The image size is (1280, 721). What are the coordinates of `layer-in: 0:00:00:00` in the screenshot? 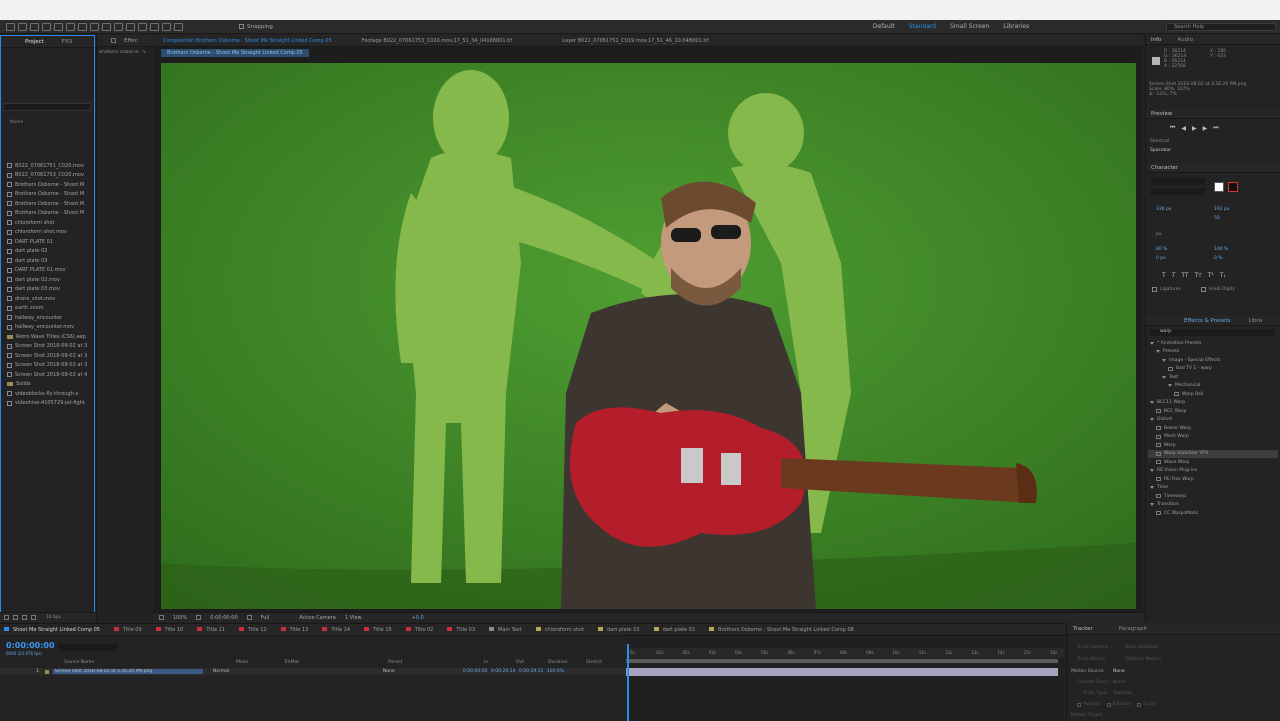 It's located at (477, 671).